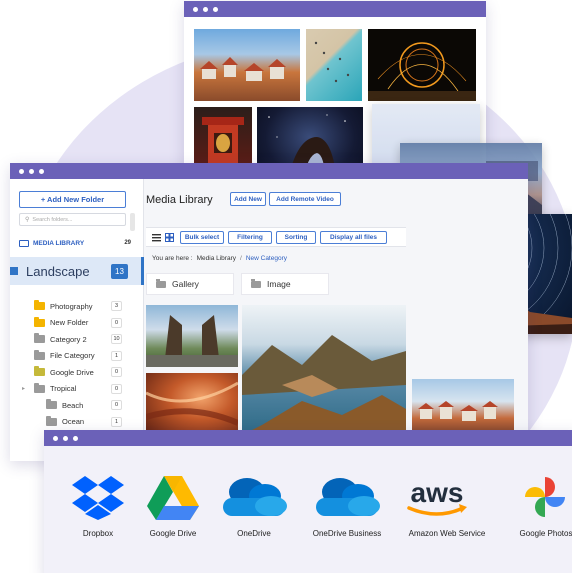  What do you see at coordinates (14, 271) in the screenshot?
I see `selected-marker` at bounding box center [14, 271].